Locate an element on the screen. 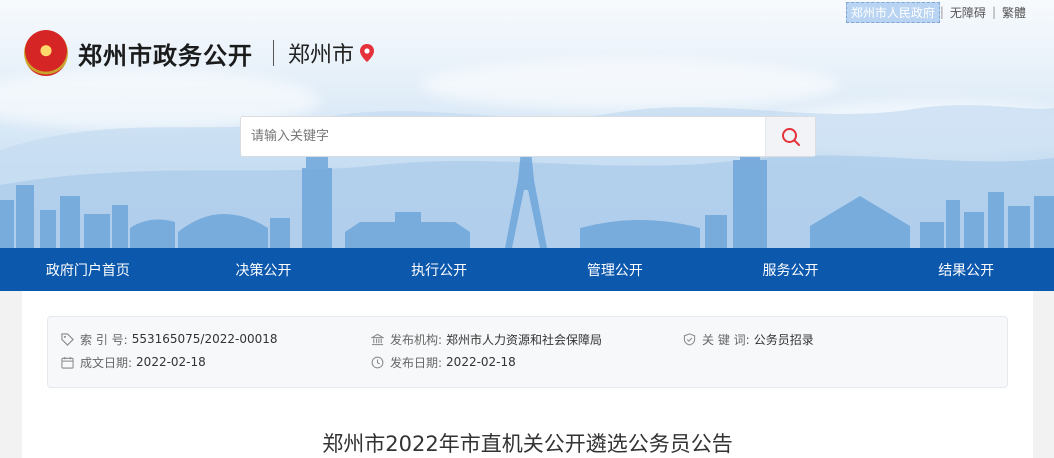 Image resolution: width=1054 pixels, height=458 pixels. info-publish-date: 发布日期: 2022-02-18 is located at coordinates (443, 362).